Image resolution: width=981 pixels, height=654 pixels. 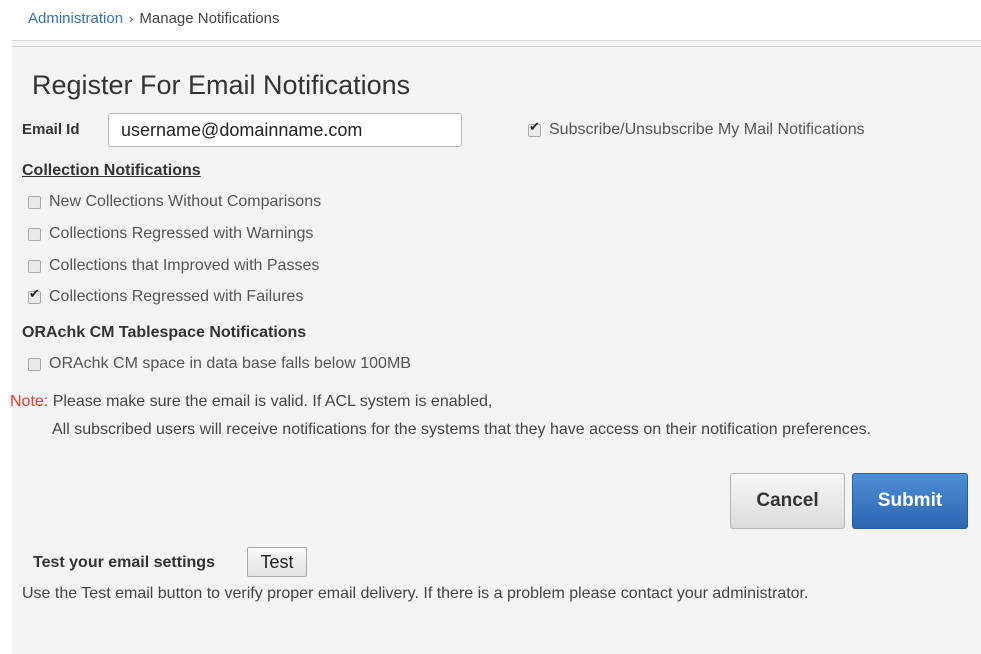 What do you see at coordinates (787, 501) in the screenshot?
I see `cancel-button: Cancel` at bounding box center [787, 501].